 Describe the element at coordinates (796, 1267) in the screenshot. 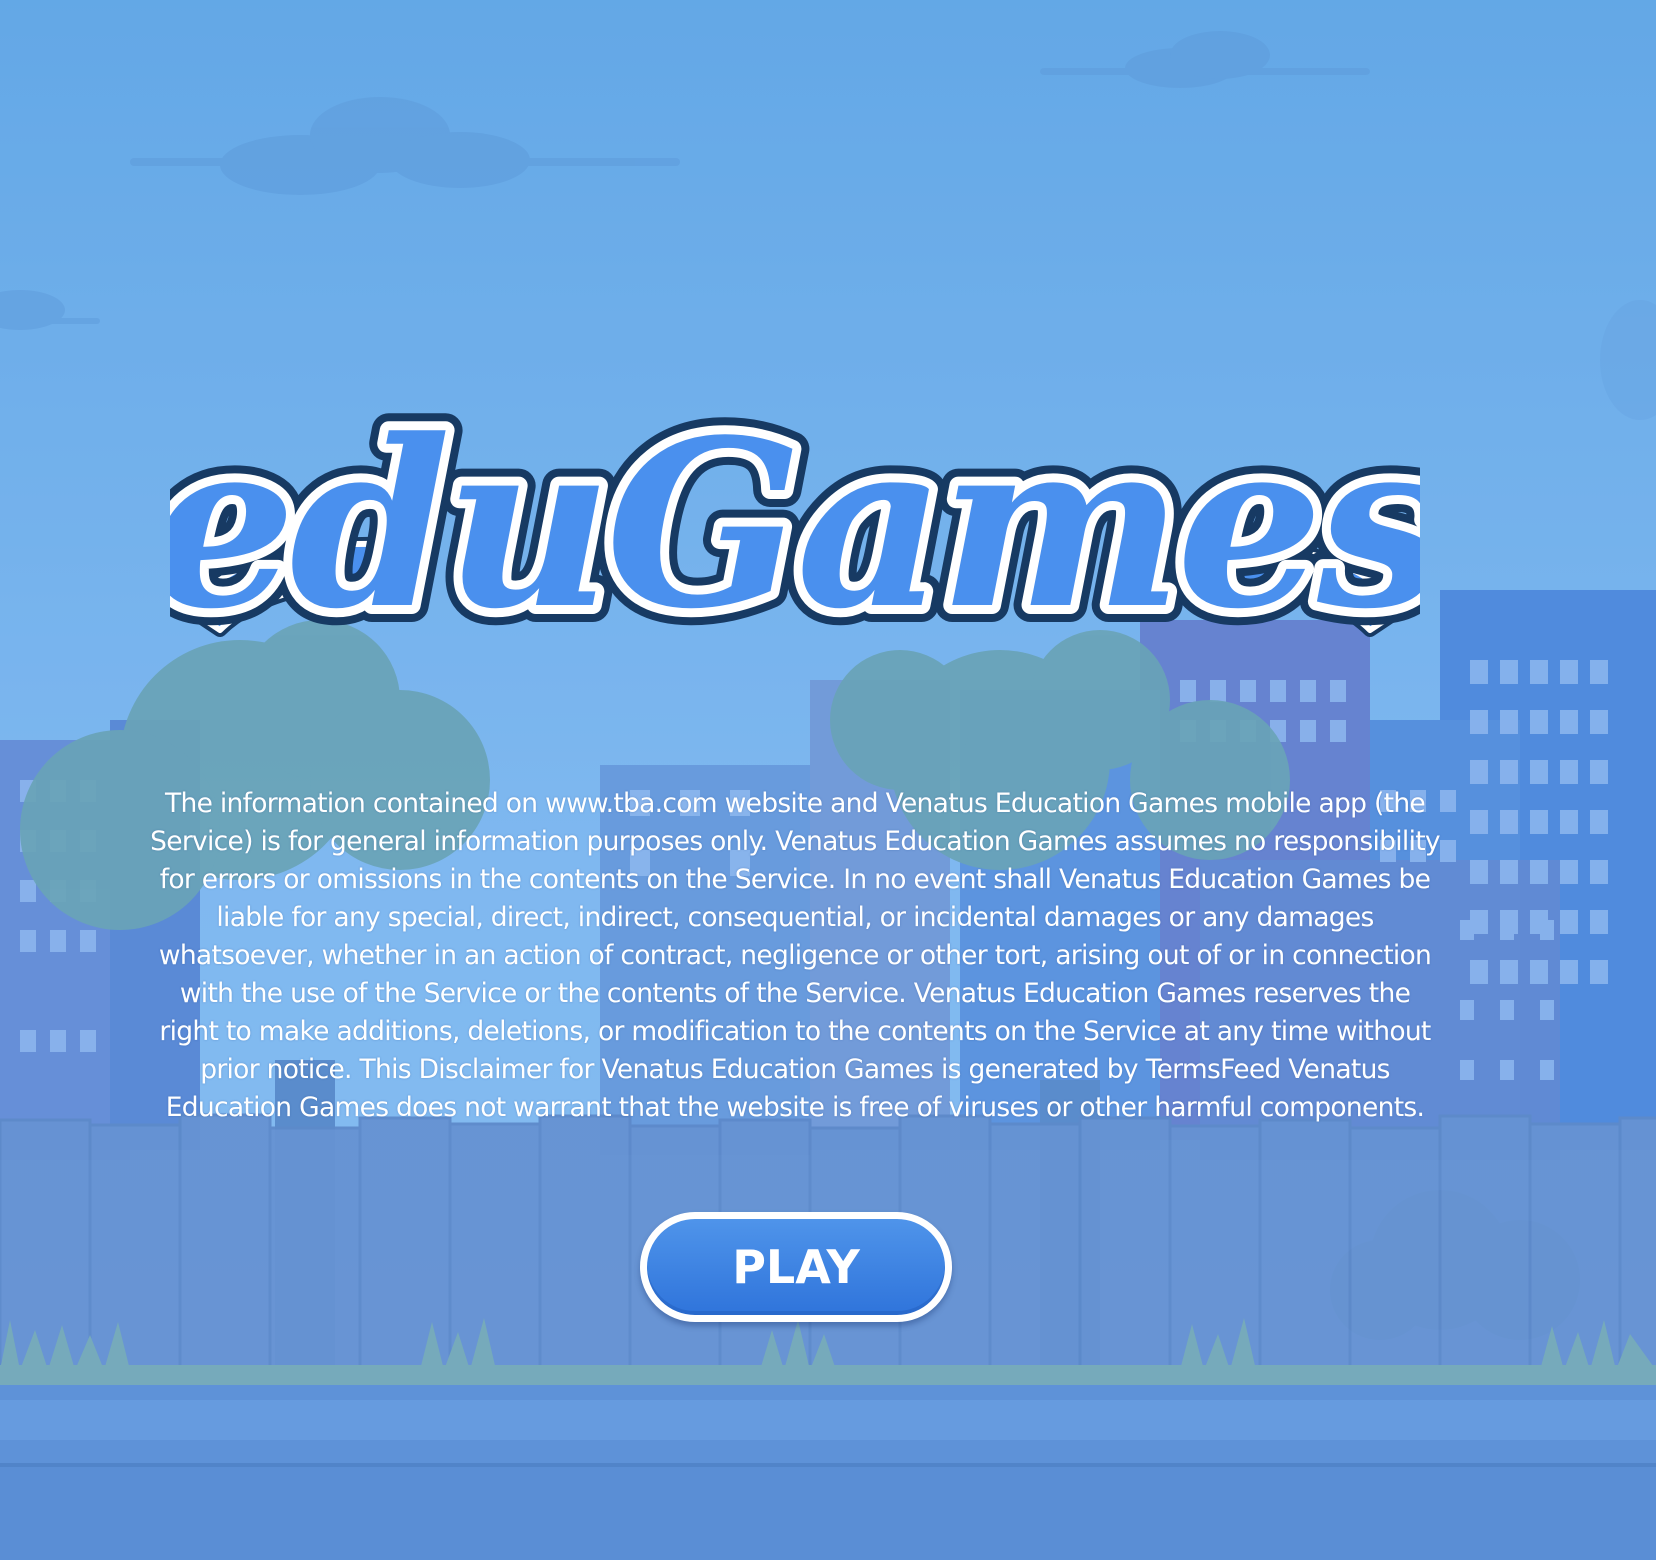

I see `play-button: PLAY` at that location.